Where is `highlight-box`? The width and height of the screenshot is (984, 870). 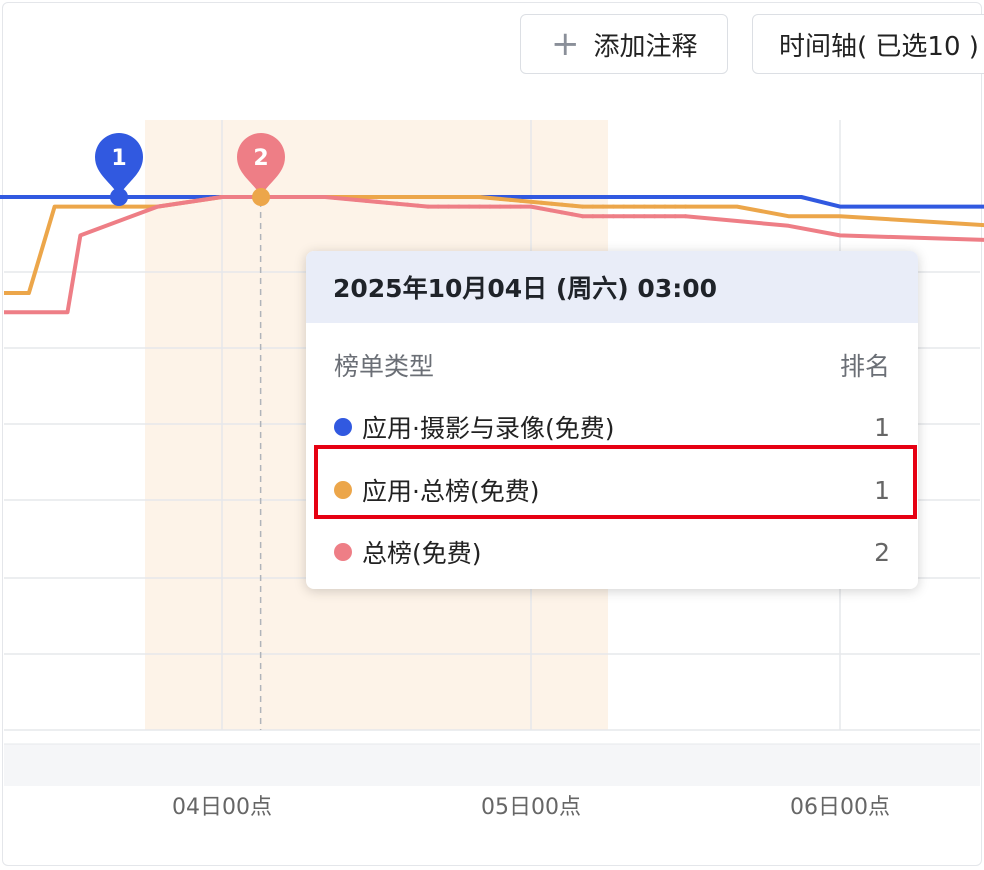 highlight-box is located at coordinates (615, 482).